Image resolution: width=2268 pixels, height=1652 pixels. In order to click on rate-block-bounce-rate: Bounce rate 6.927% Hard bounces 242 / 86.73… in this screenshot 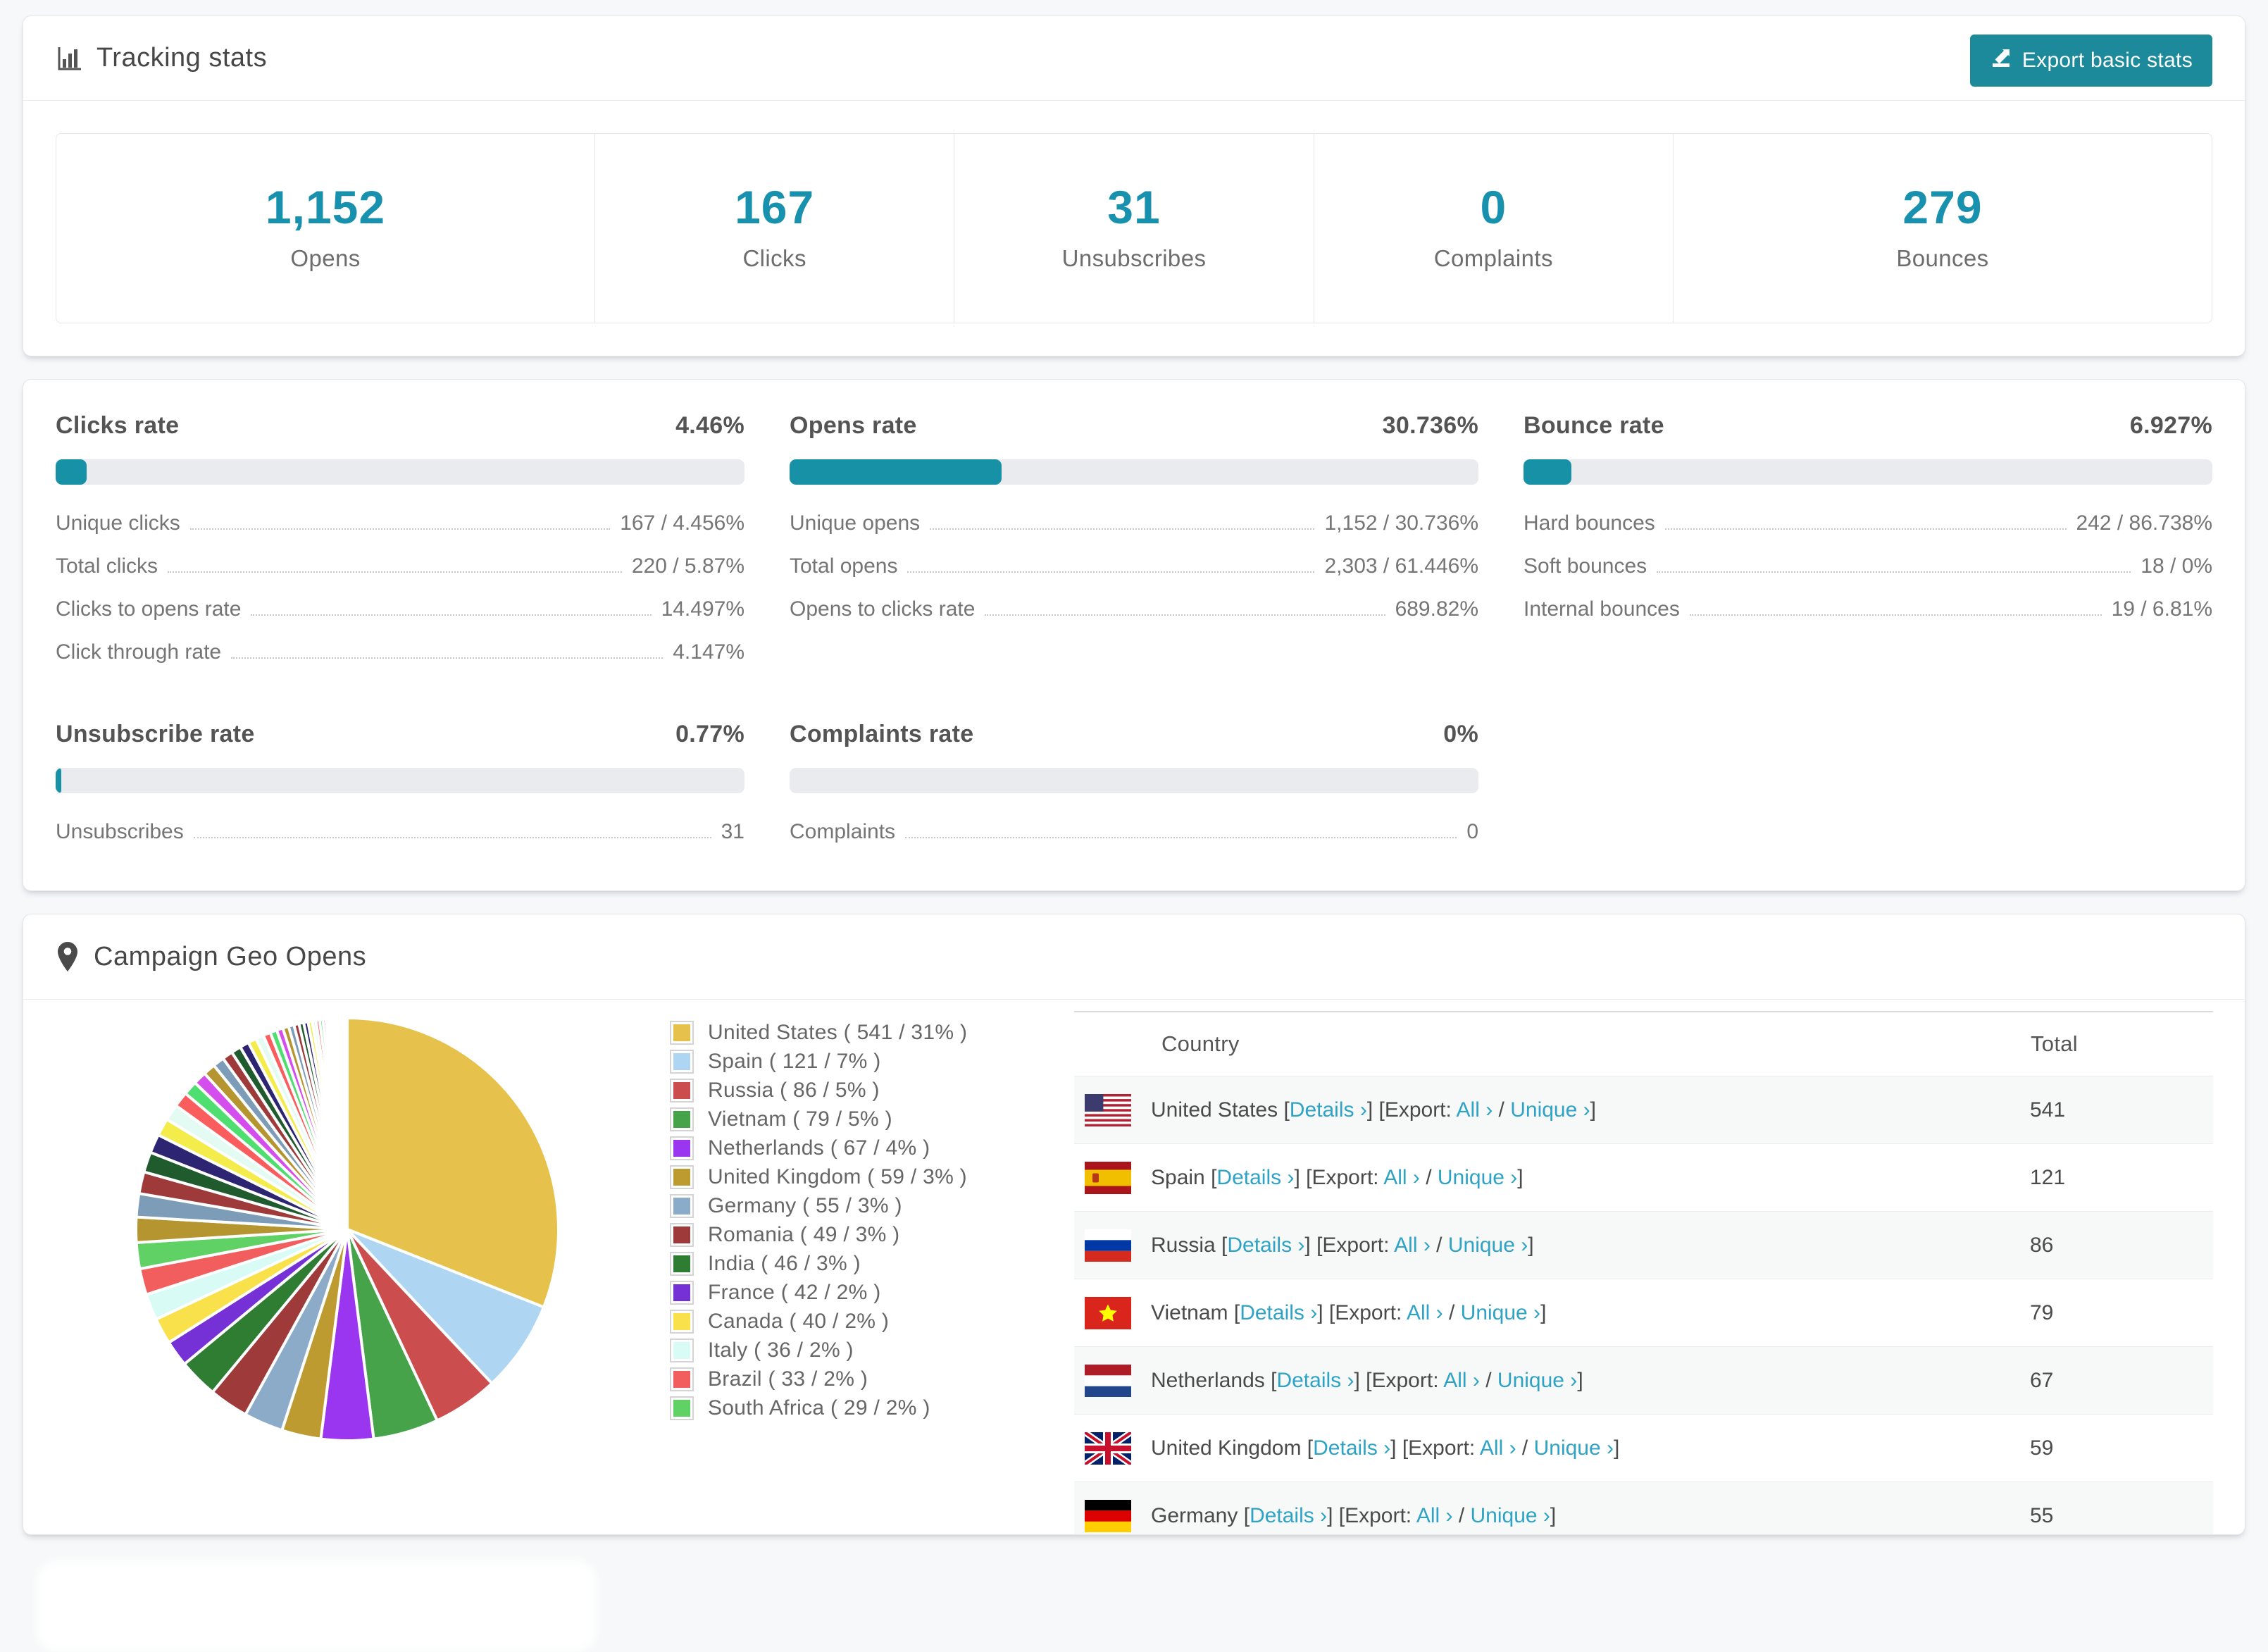, I will do `click(1868, 538)`.